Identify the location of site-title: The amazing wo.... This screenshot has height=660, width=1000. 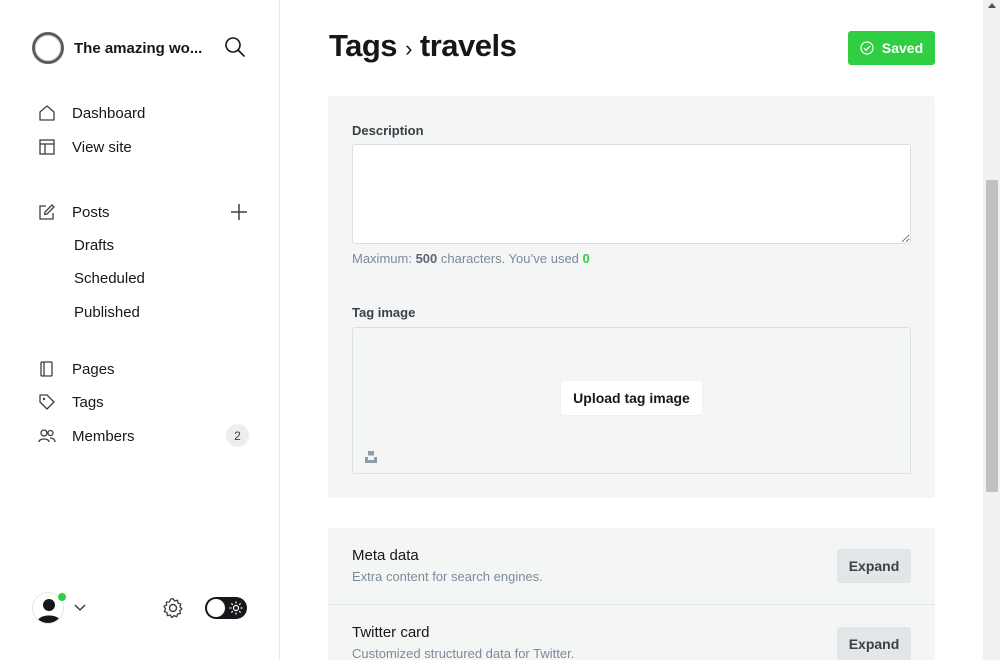
(141, 48).